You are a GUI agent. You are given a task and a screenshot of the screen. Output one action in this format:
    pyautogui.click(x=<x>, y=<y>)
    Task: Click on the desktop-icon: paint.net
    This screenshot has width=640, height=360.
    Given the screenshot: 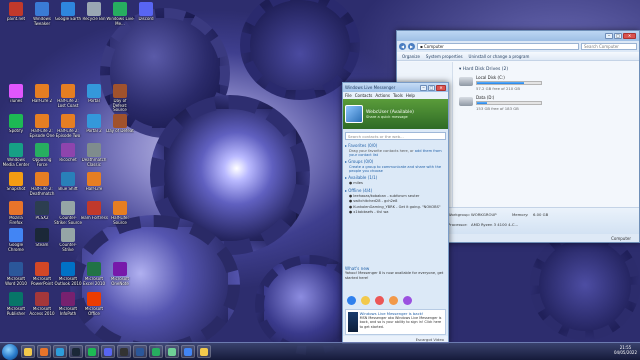 What is the action you would take?
    pyautogui.click(x=16, y=17)
    